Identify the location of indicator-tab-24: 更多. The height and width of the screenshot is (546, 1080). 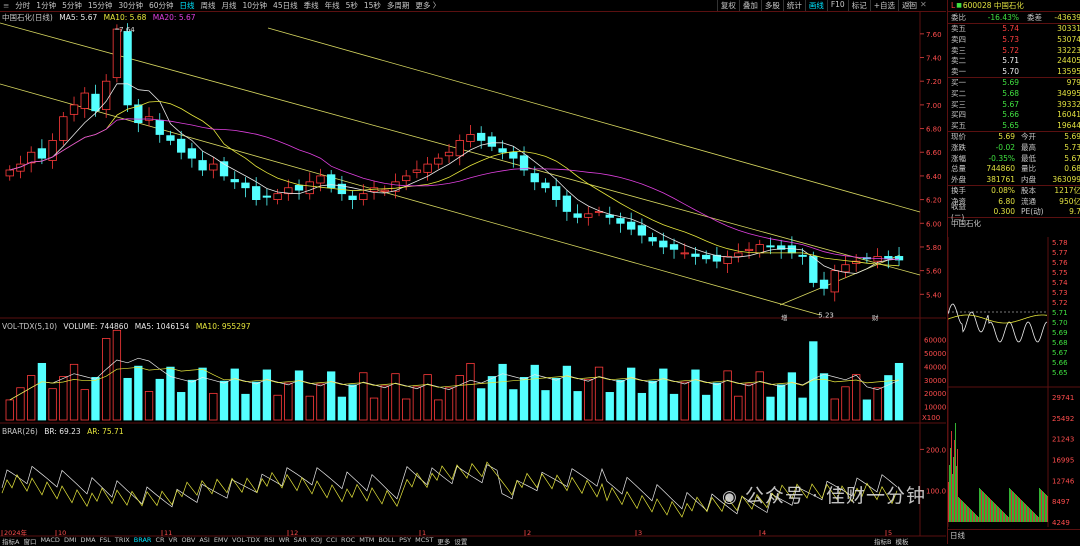
(443, 541).